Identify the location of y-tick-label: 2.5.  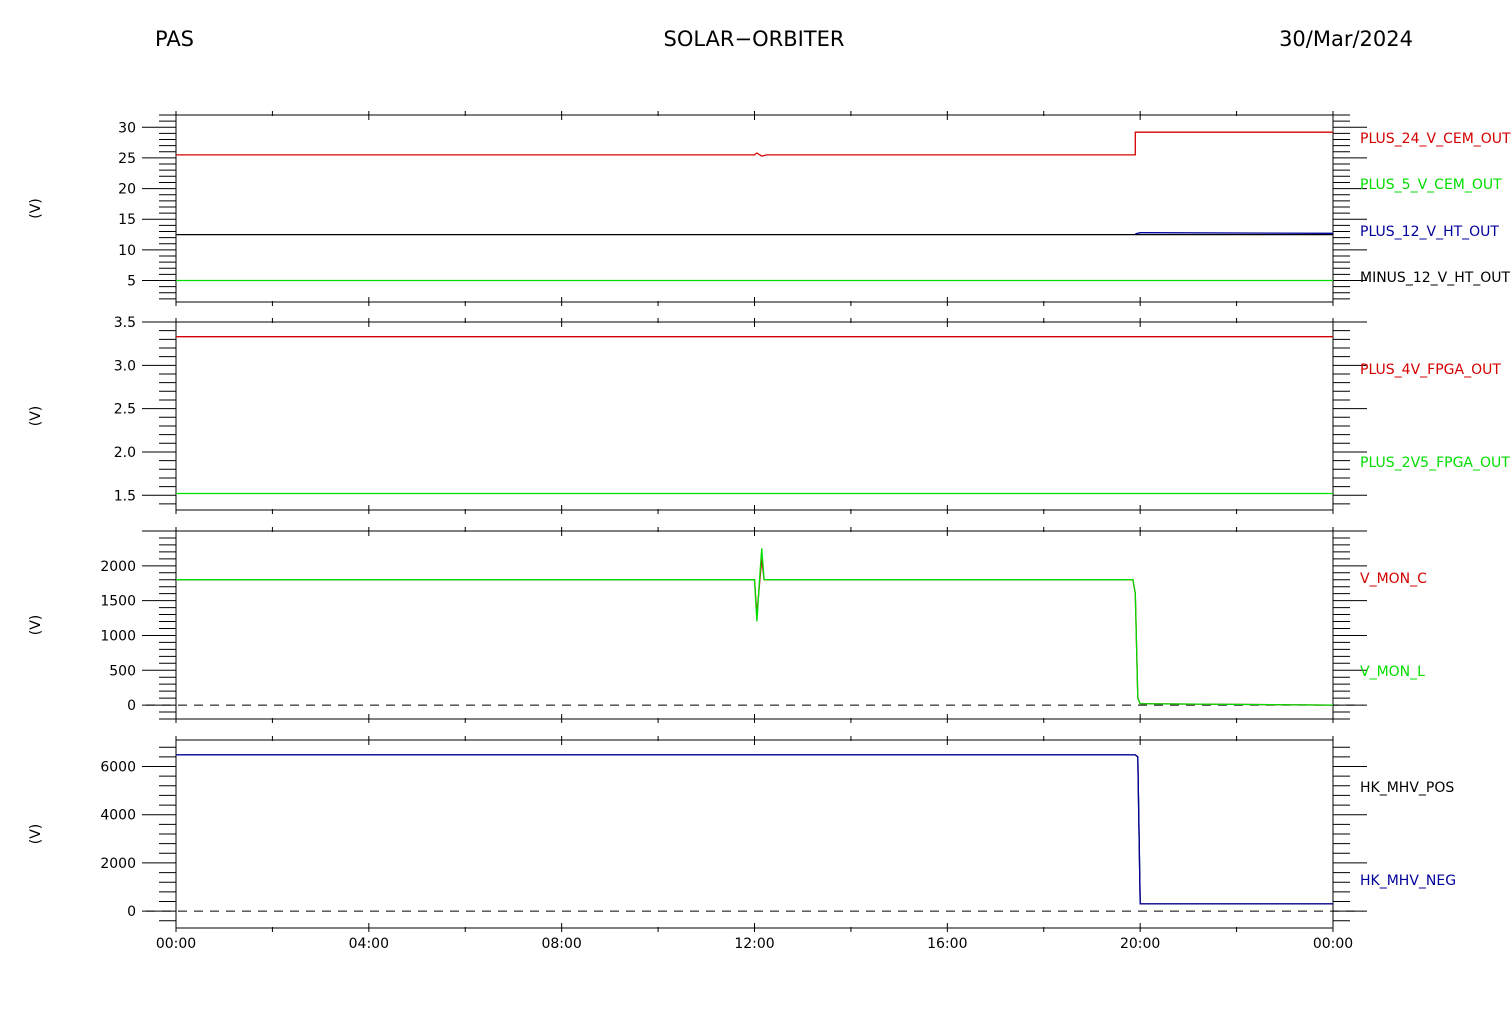
(125, 410).